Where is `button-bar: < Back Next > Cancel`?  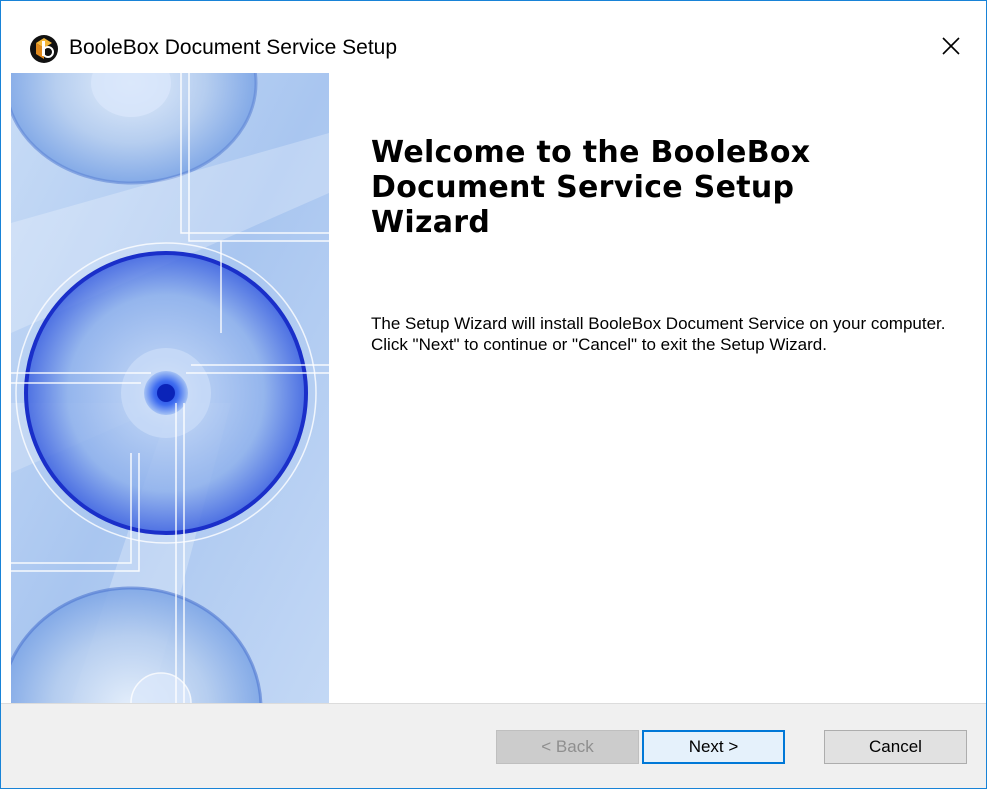
button-bar: < Back Next > Cancel is located at coordinates (493, 745).